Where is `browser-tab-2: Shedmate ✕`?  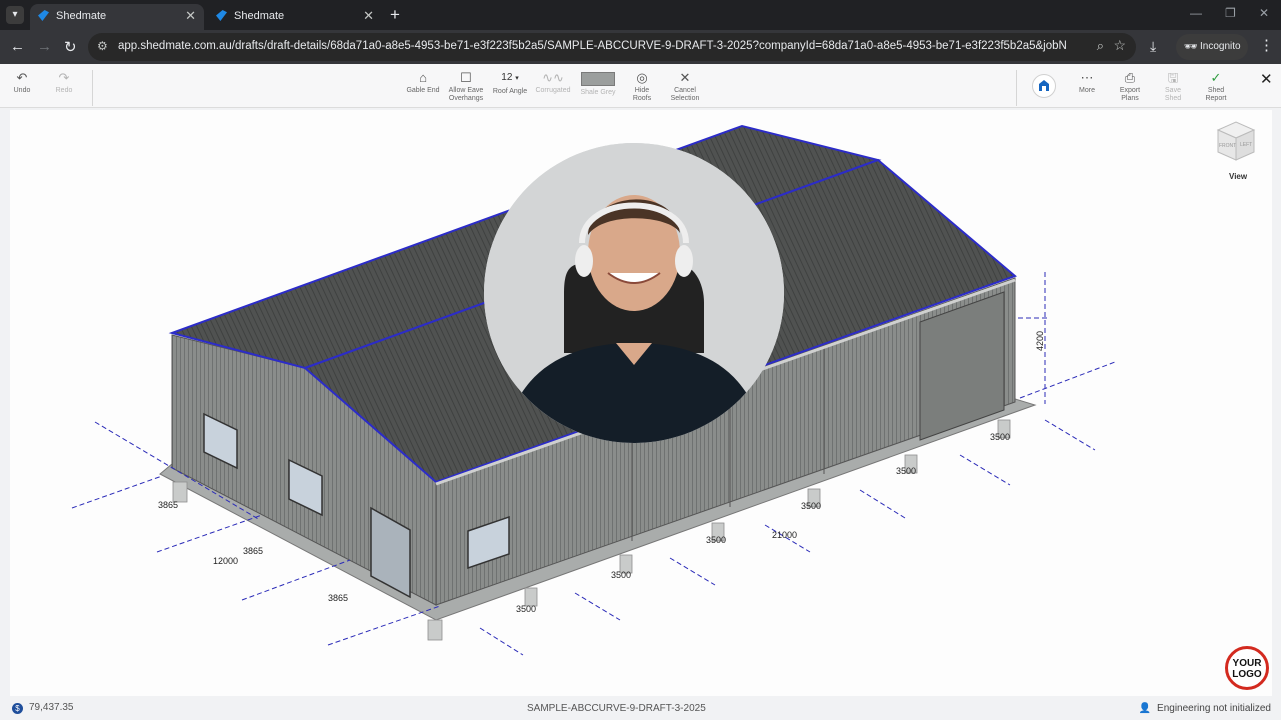 browser-tab-2: Shedmate ✕ is located at coordinates (295, 17).